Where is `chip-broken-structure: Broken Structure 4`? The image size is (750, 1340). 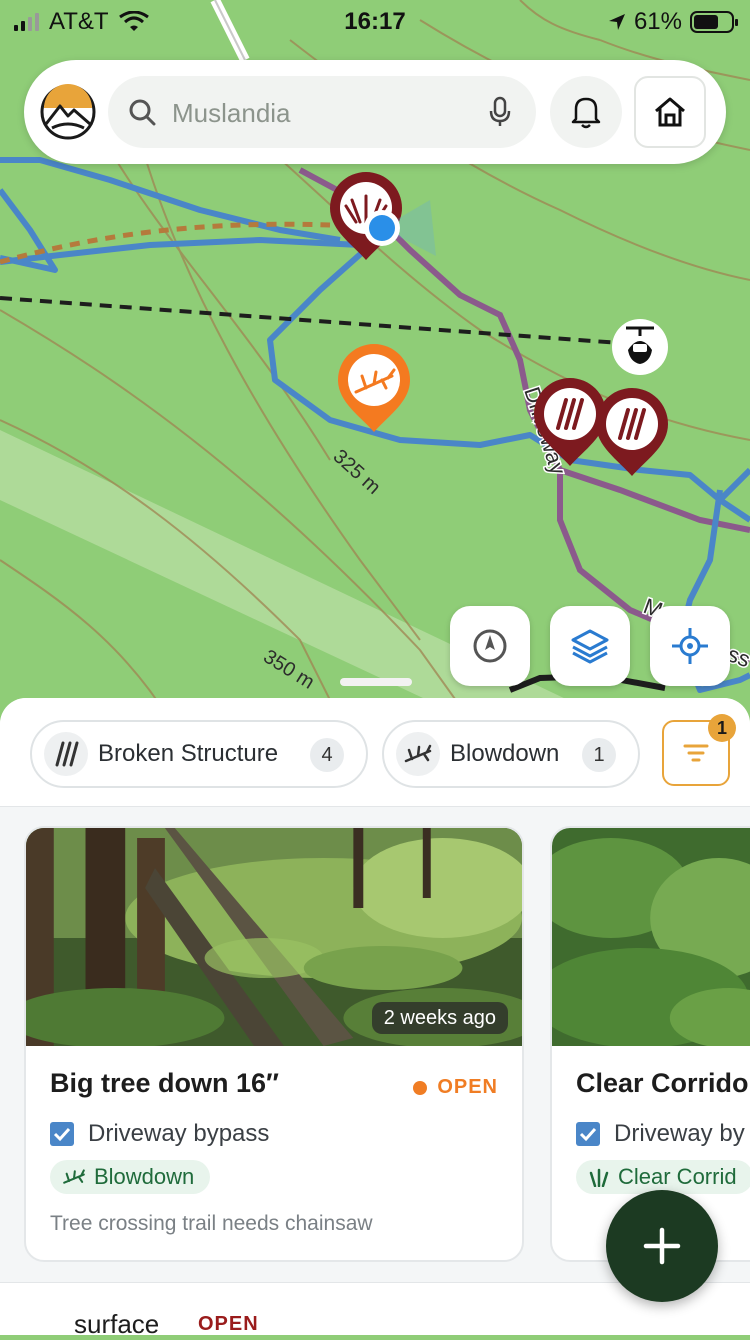 chip-broken-structure: Broken Structure 4 is located at coordinates (199, 754).